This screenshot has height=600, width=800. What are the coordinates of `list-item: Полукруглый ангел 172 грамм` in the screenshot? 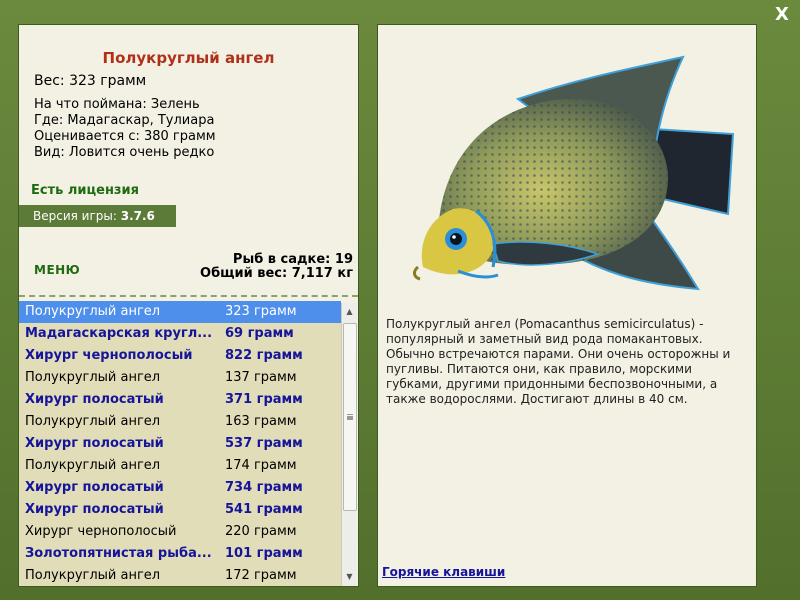 It's located at (180, 575).